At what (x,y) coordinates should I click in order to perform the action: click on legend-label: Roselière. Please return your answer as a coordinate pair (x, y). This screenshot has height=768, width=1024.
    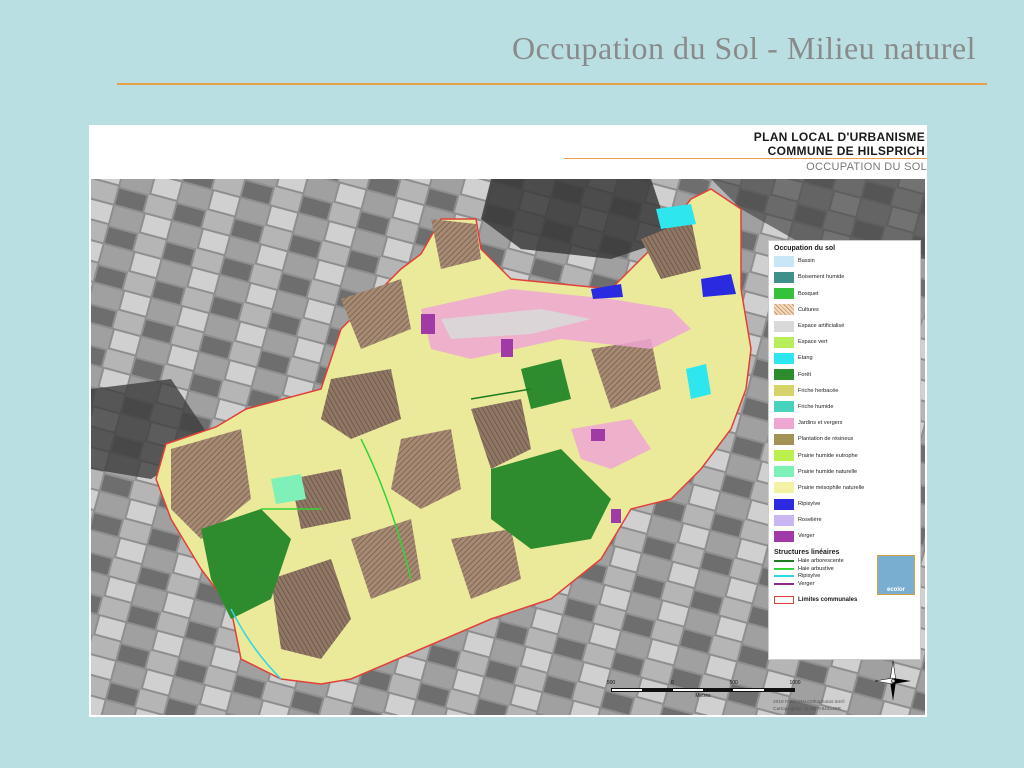
    Looking at the image, I should click on (810, 520).